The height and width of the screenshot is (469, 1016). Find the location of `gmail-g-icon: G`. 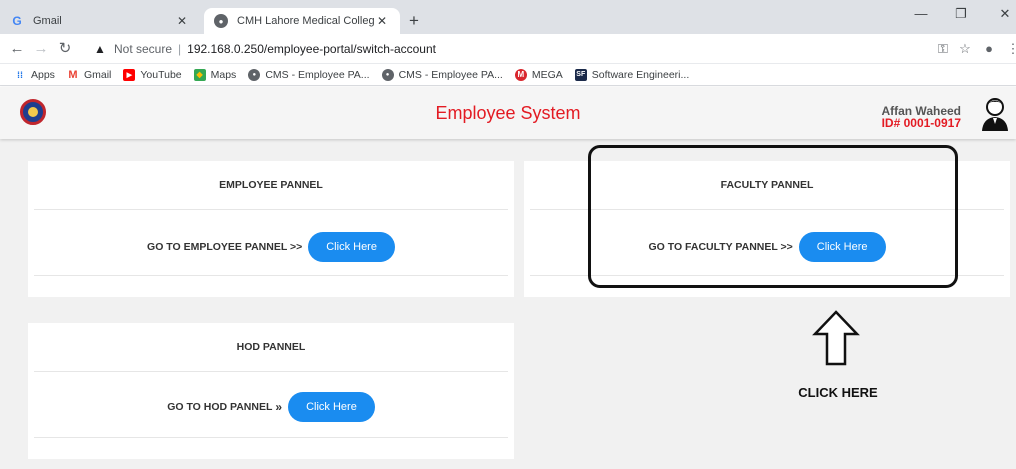

gmail-g-icon: G is located at coordinates (17, 21).